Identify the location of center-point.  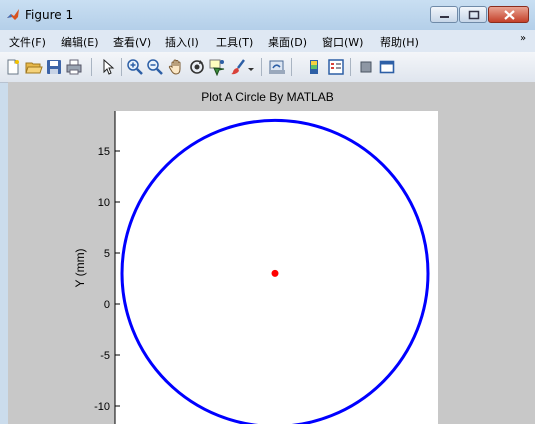
(275, 273).